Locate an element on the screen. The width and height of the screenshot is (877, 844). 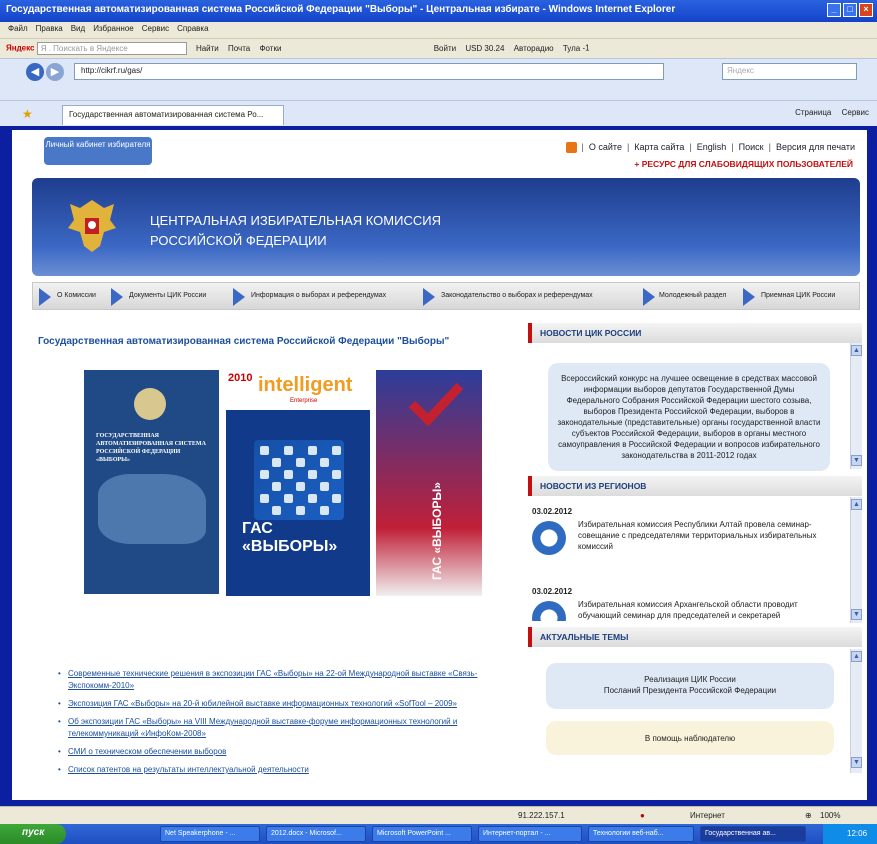
maximize-icon: □ is located at coordinates (850, 10).